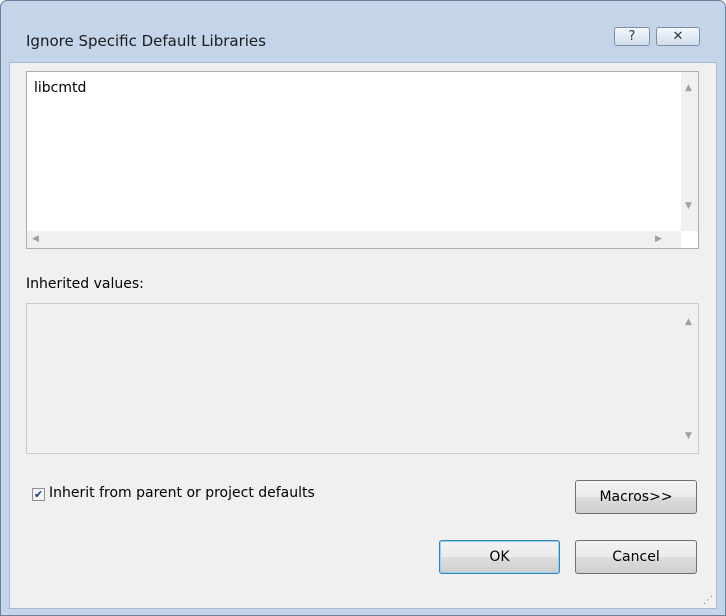  Describe the element at coordinates (35, 239) in the screenshot. I see `left-arrow-icon: ◀` at that location.